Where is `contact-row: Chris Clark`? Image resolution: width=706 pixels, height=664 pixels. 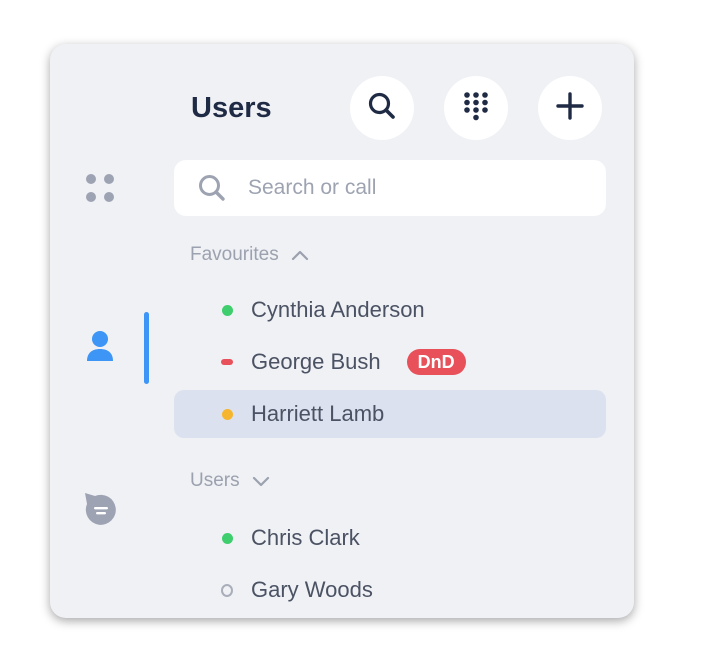 contact-row: Chris Clark is located at coordinates (390, 538).